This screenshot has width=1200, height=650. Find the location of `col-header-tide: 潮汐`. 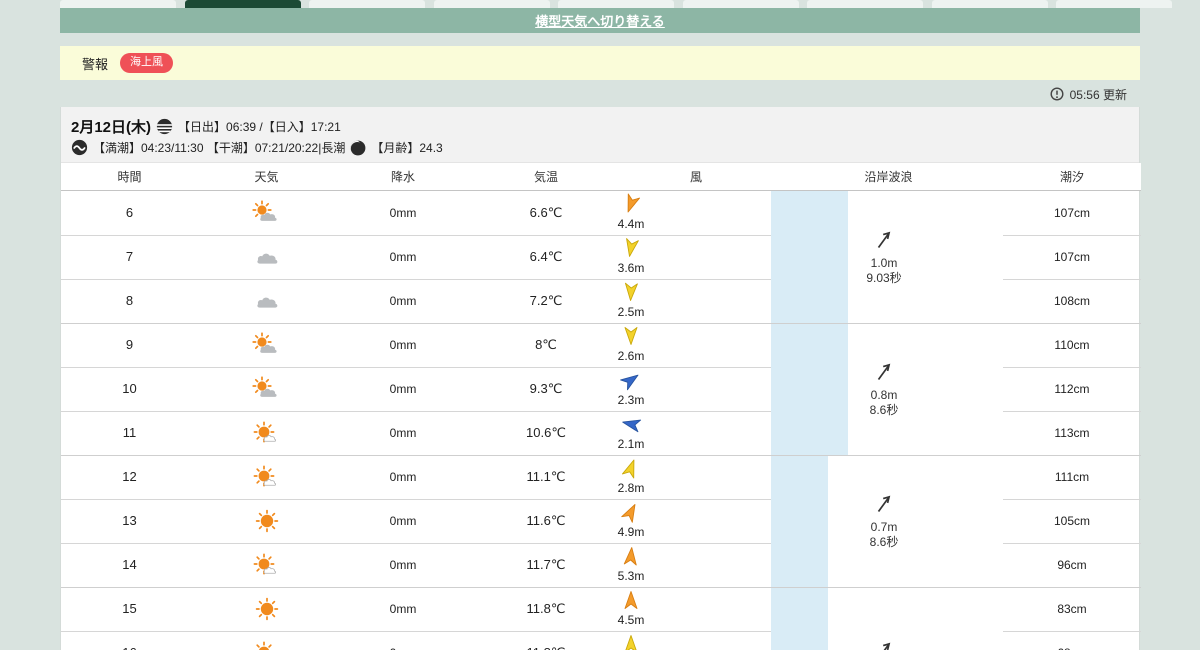

col-header-tide: 潮汐 is located at coordinates (1071, 177).